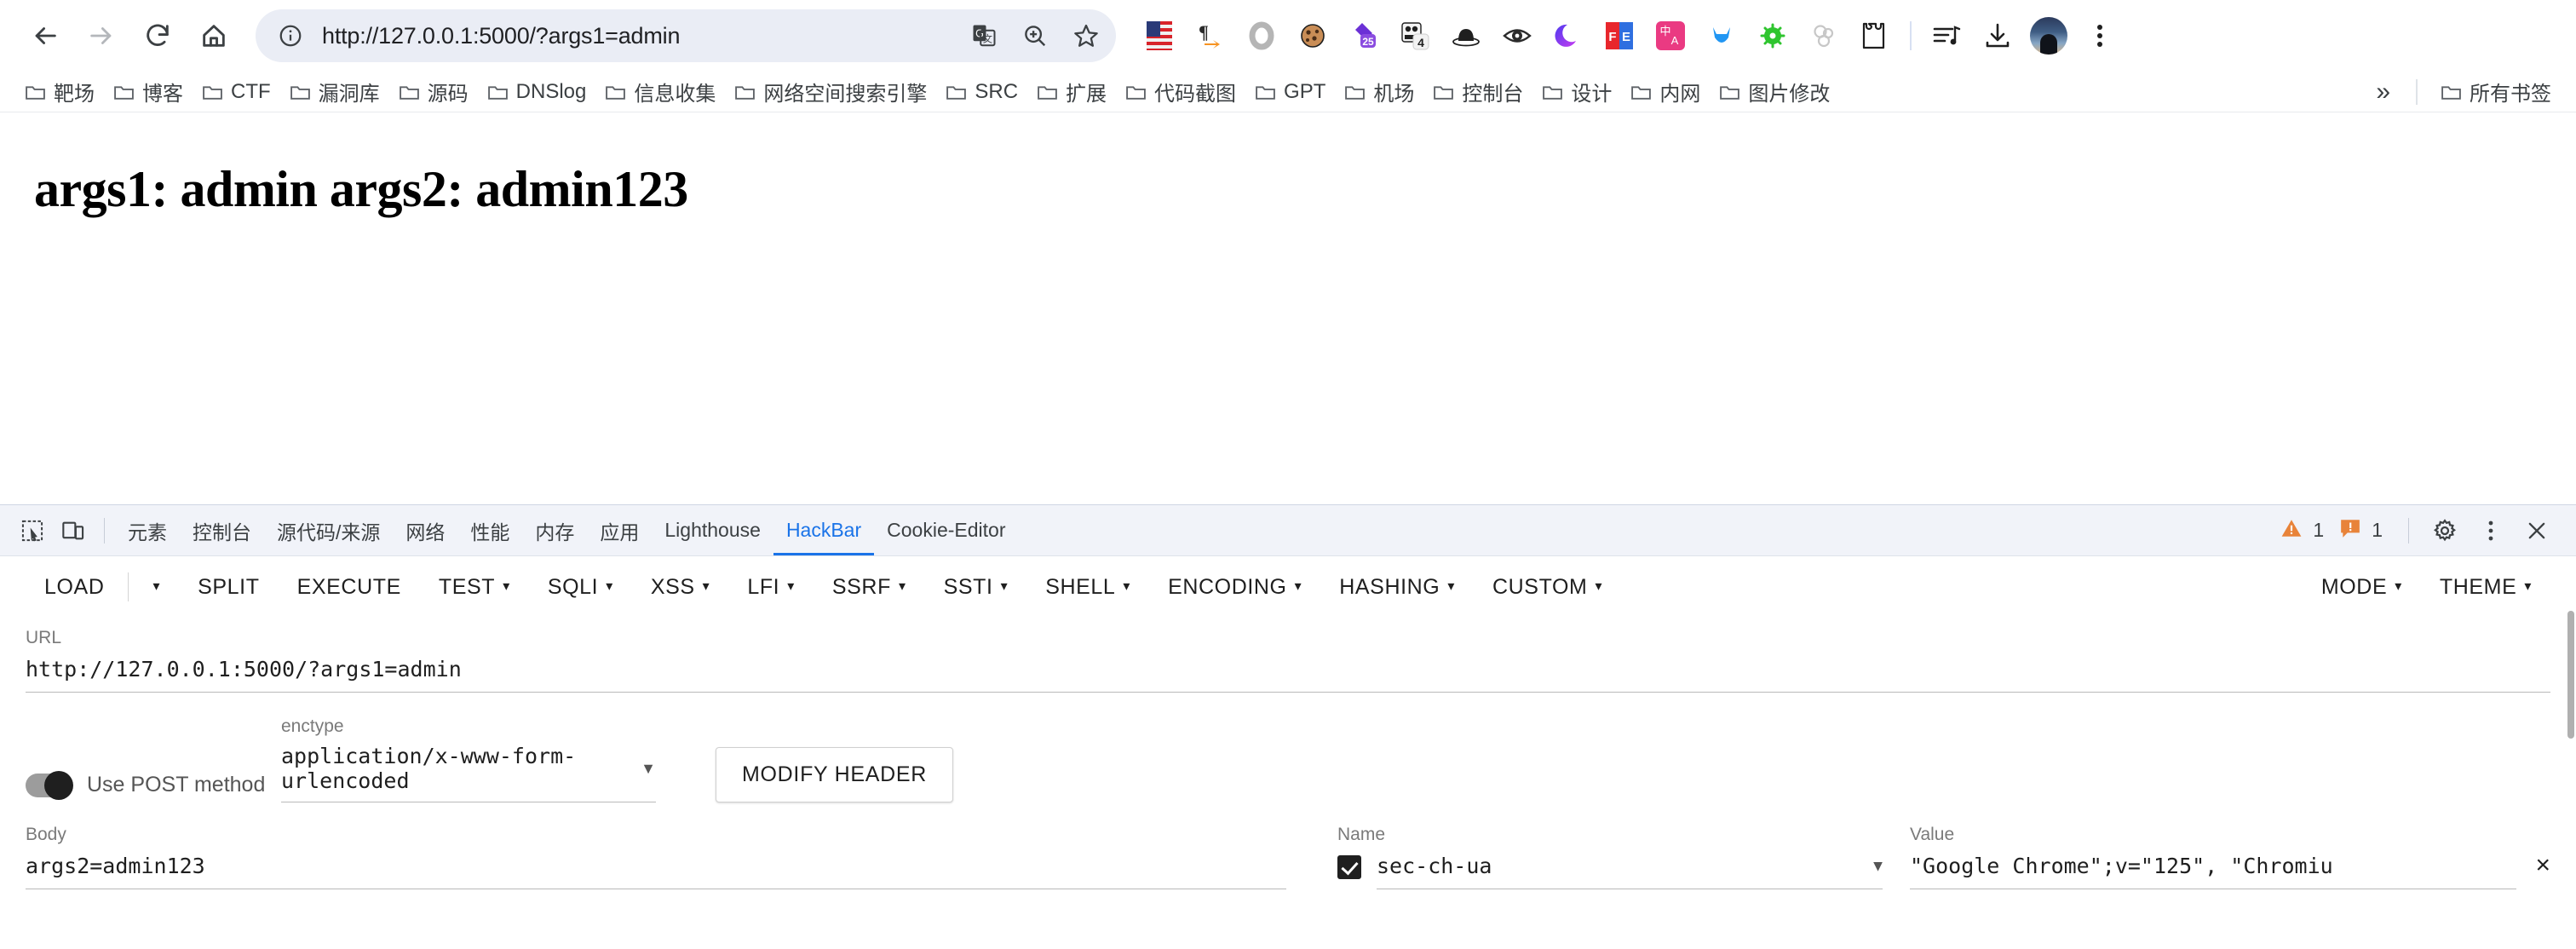  Describe the element at coordinates (1086, 35) in the screenshot. I see `star-icon` at that location.